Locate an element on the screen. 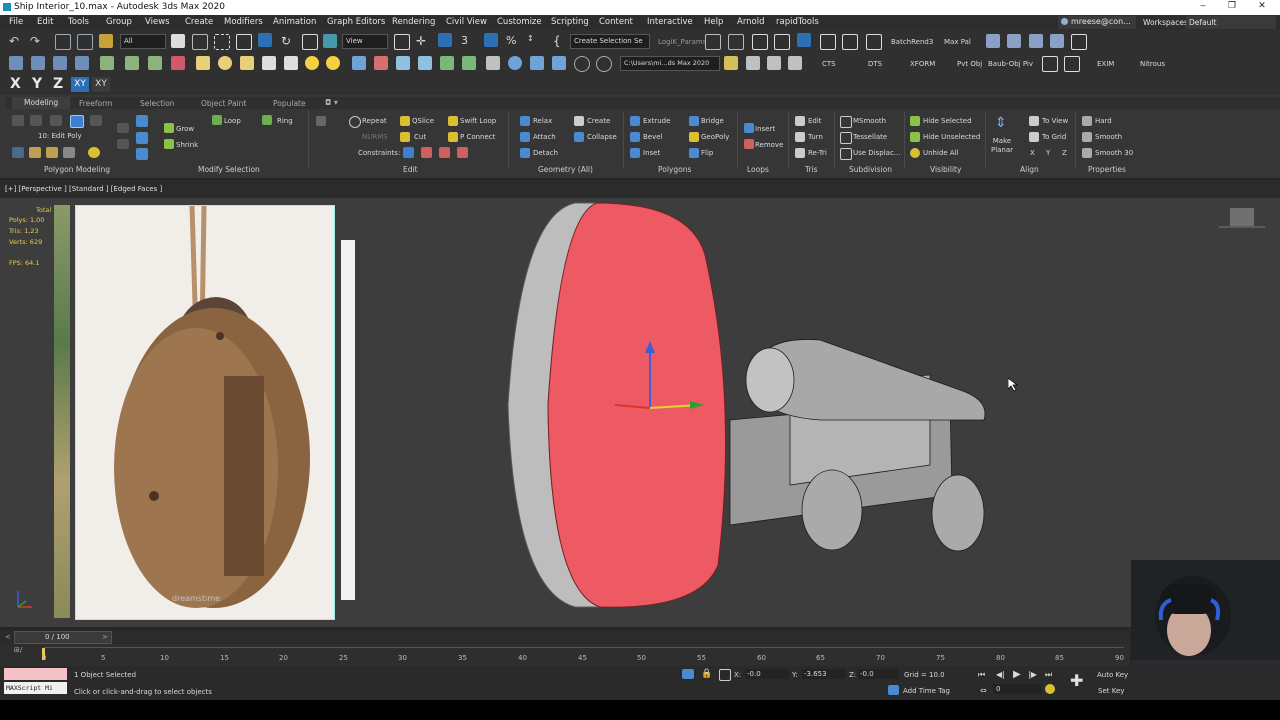  track-icon: ⊞/ is located at coordinates (18, 650).